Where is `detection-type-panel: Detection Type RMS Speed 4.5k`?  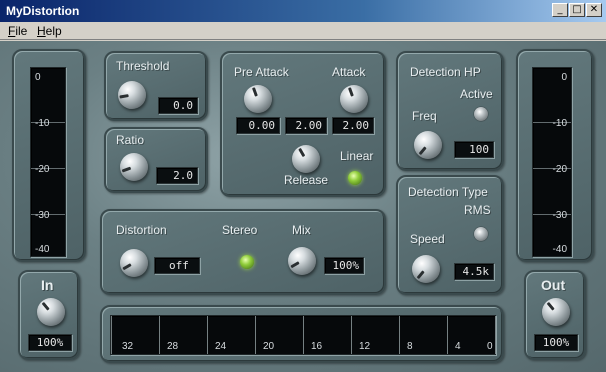
detection-type-panel: Detection Type RMS Speed 4.5k is located at coordinates (450, 235).